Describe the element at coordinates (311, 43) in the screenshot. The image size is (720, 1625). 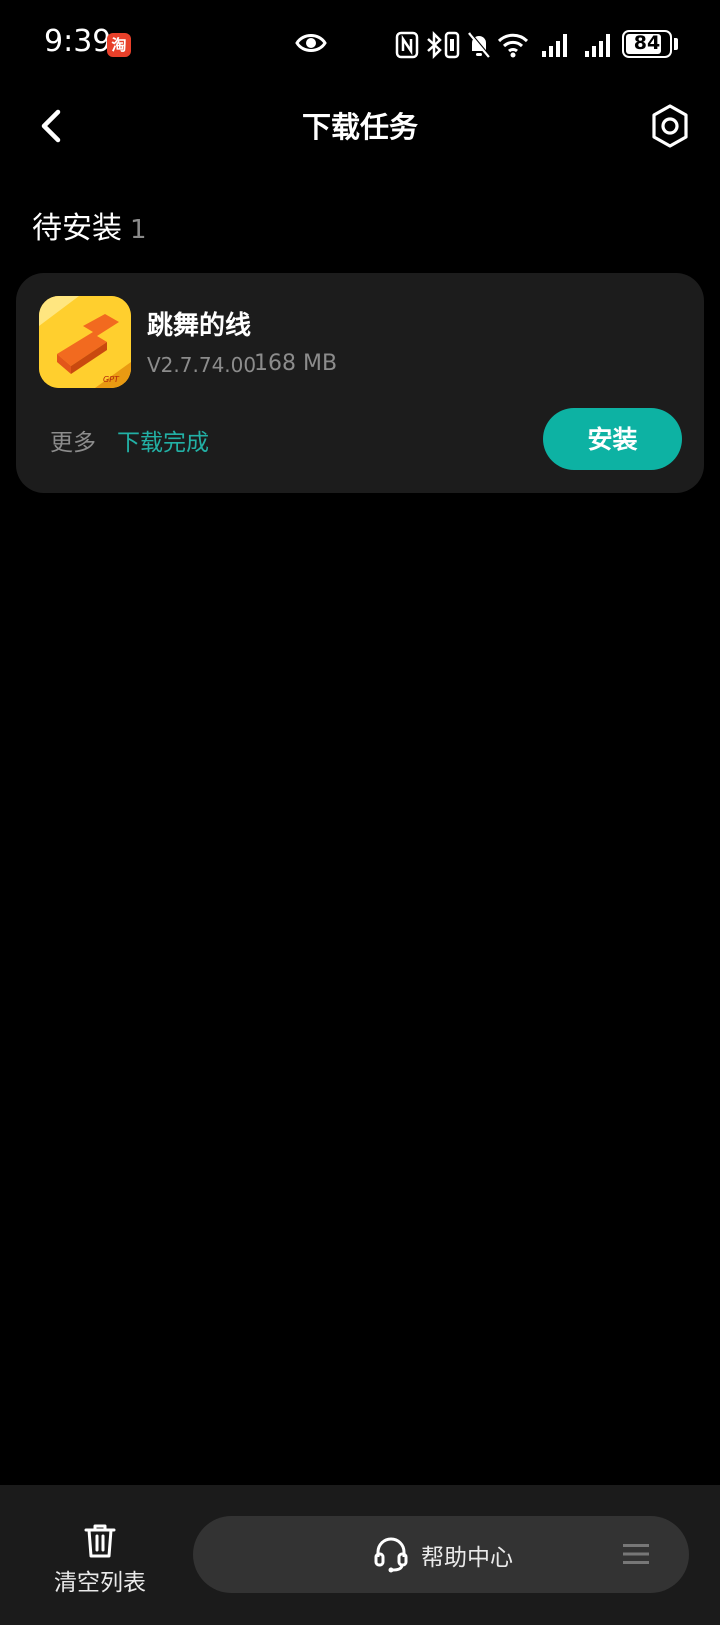
I see `eye-icon` at that location.